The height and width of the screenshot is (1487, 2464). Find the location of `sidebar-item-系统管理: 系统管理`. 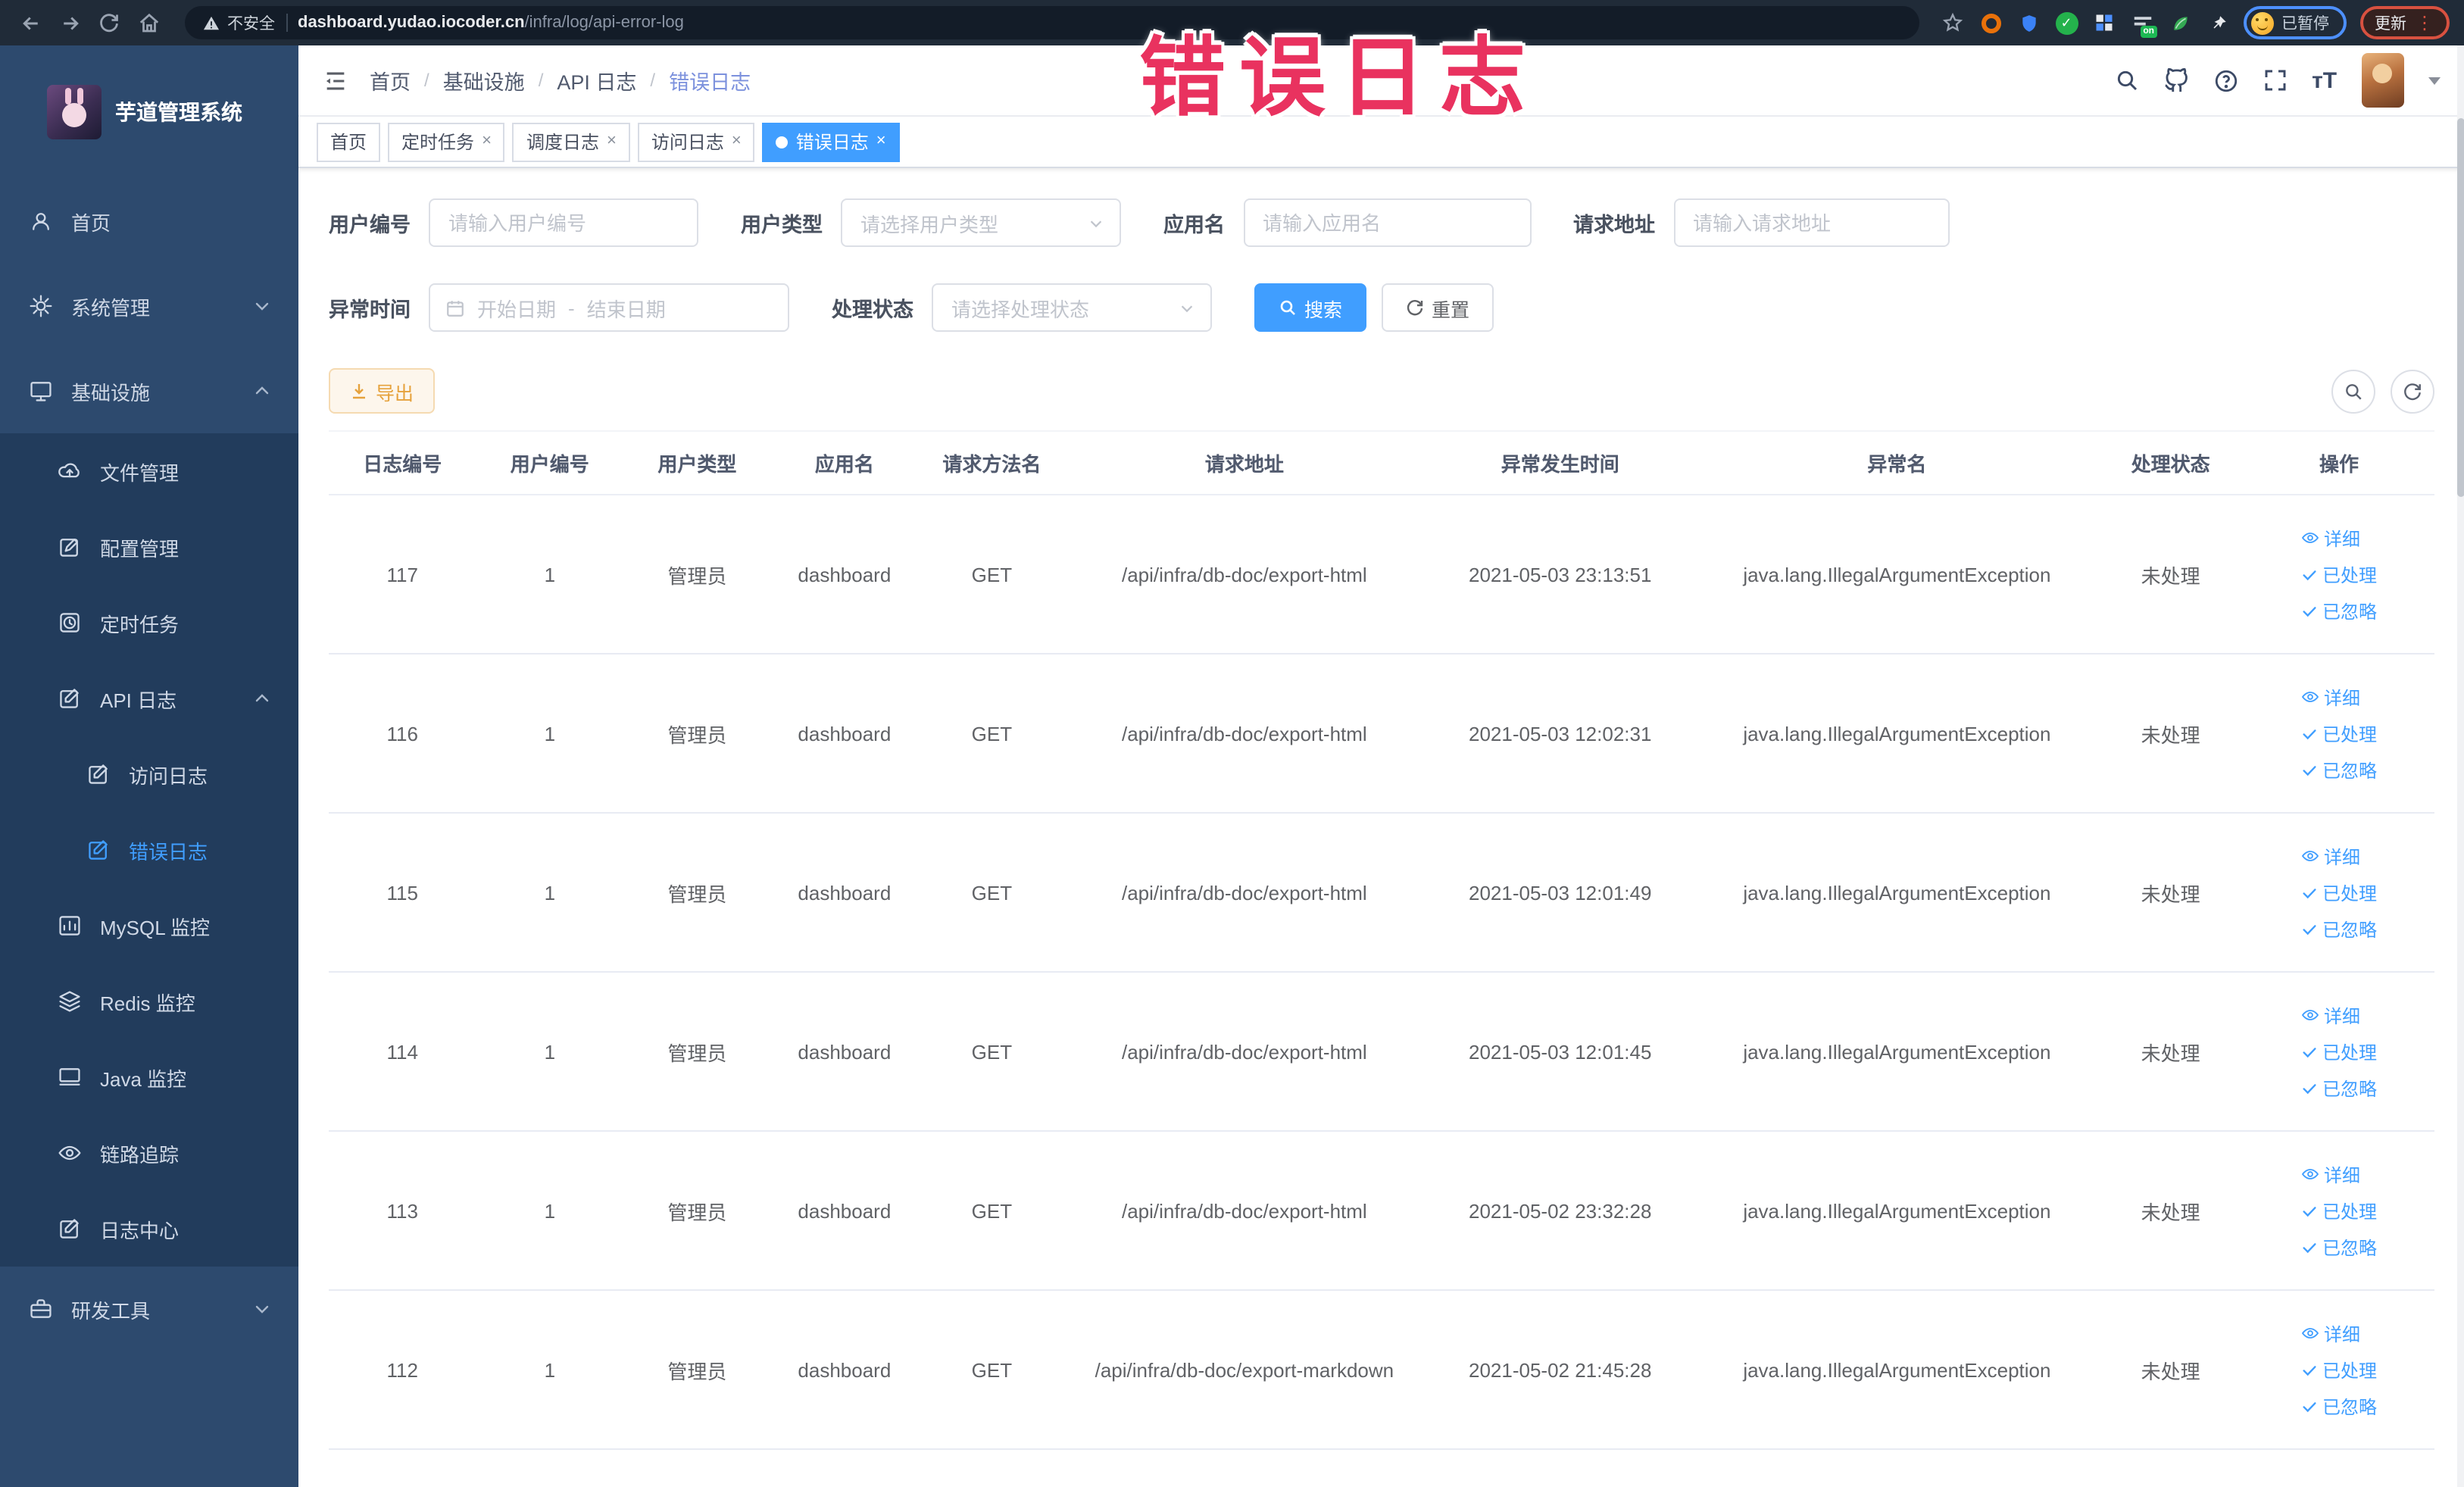

sidebar-item-系统管理: 系统管理 is located at coordinates (149, 306).